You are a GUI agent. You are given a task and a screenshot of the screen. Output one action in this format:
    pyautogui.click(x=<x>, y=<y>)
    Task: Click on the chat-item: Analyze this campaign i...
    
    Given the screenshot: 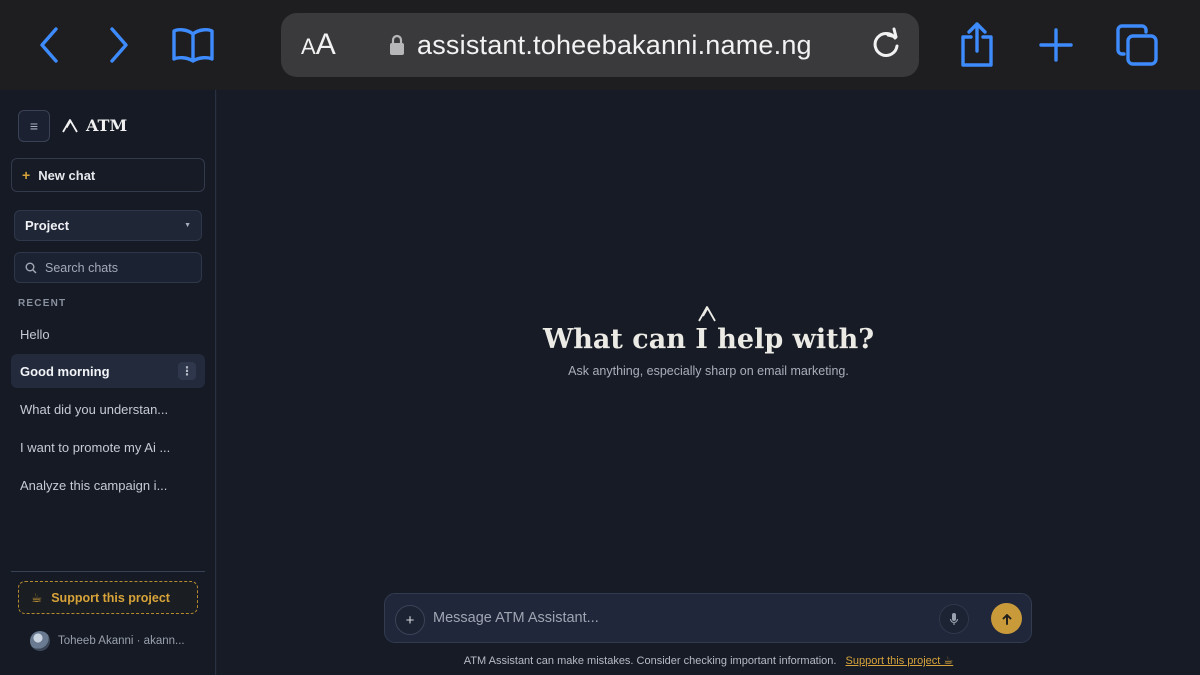 What is the action you would take?
    pyautogui.click(x=108, y=485)
    